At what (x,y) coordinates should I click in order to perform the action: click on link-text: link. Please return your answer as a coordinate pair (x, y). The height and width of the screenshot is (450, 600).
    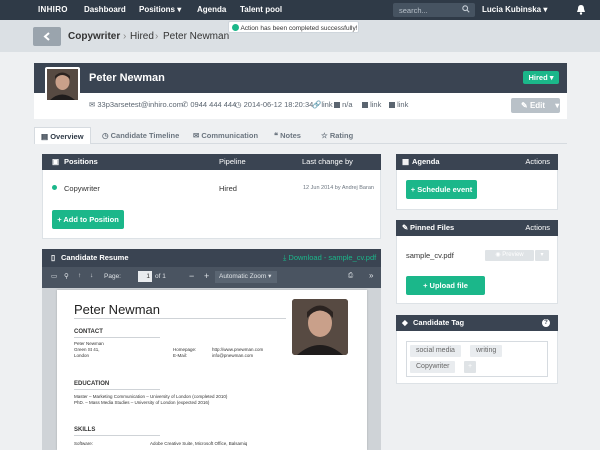
    Looking at the image, I should click on (327, 104).